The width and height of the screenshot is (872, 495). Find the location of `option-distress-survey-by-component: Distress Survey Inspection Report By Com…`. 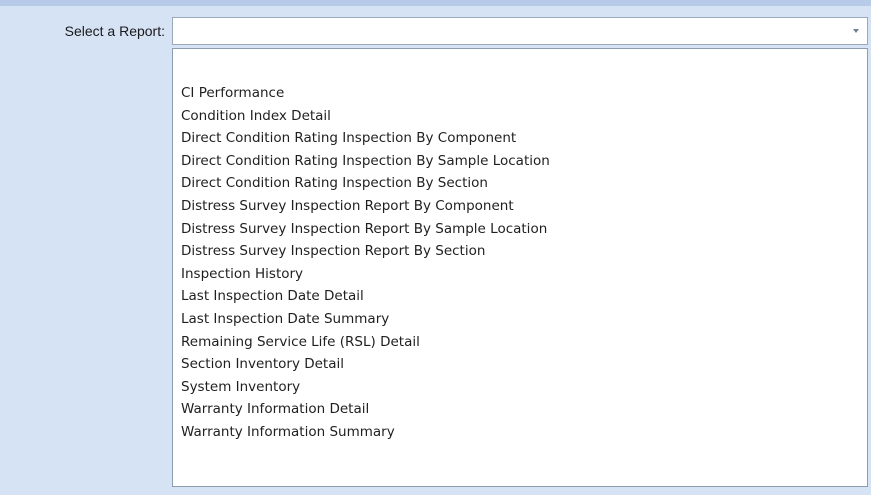

option-distress-survey-by-component: Distress Survey Inspection Report By Com… is located at coordinates (365, 206).